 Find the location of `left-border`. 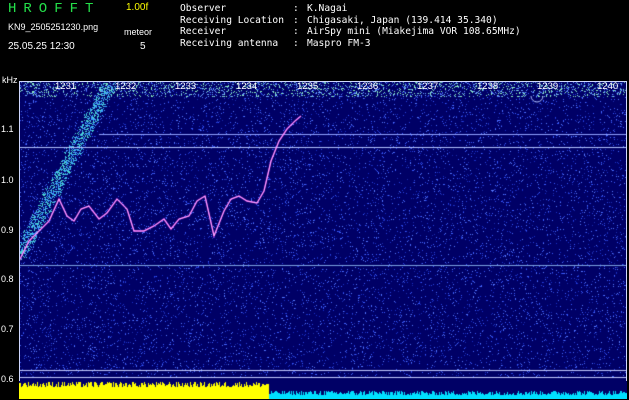

left-border is located at coordinates (19, 231).